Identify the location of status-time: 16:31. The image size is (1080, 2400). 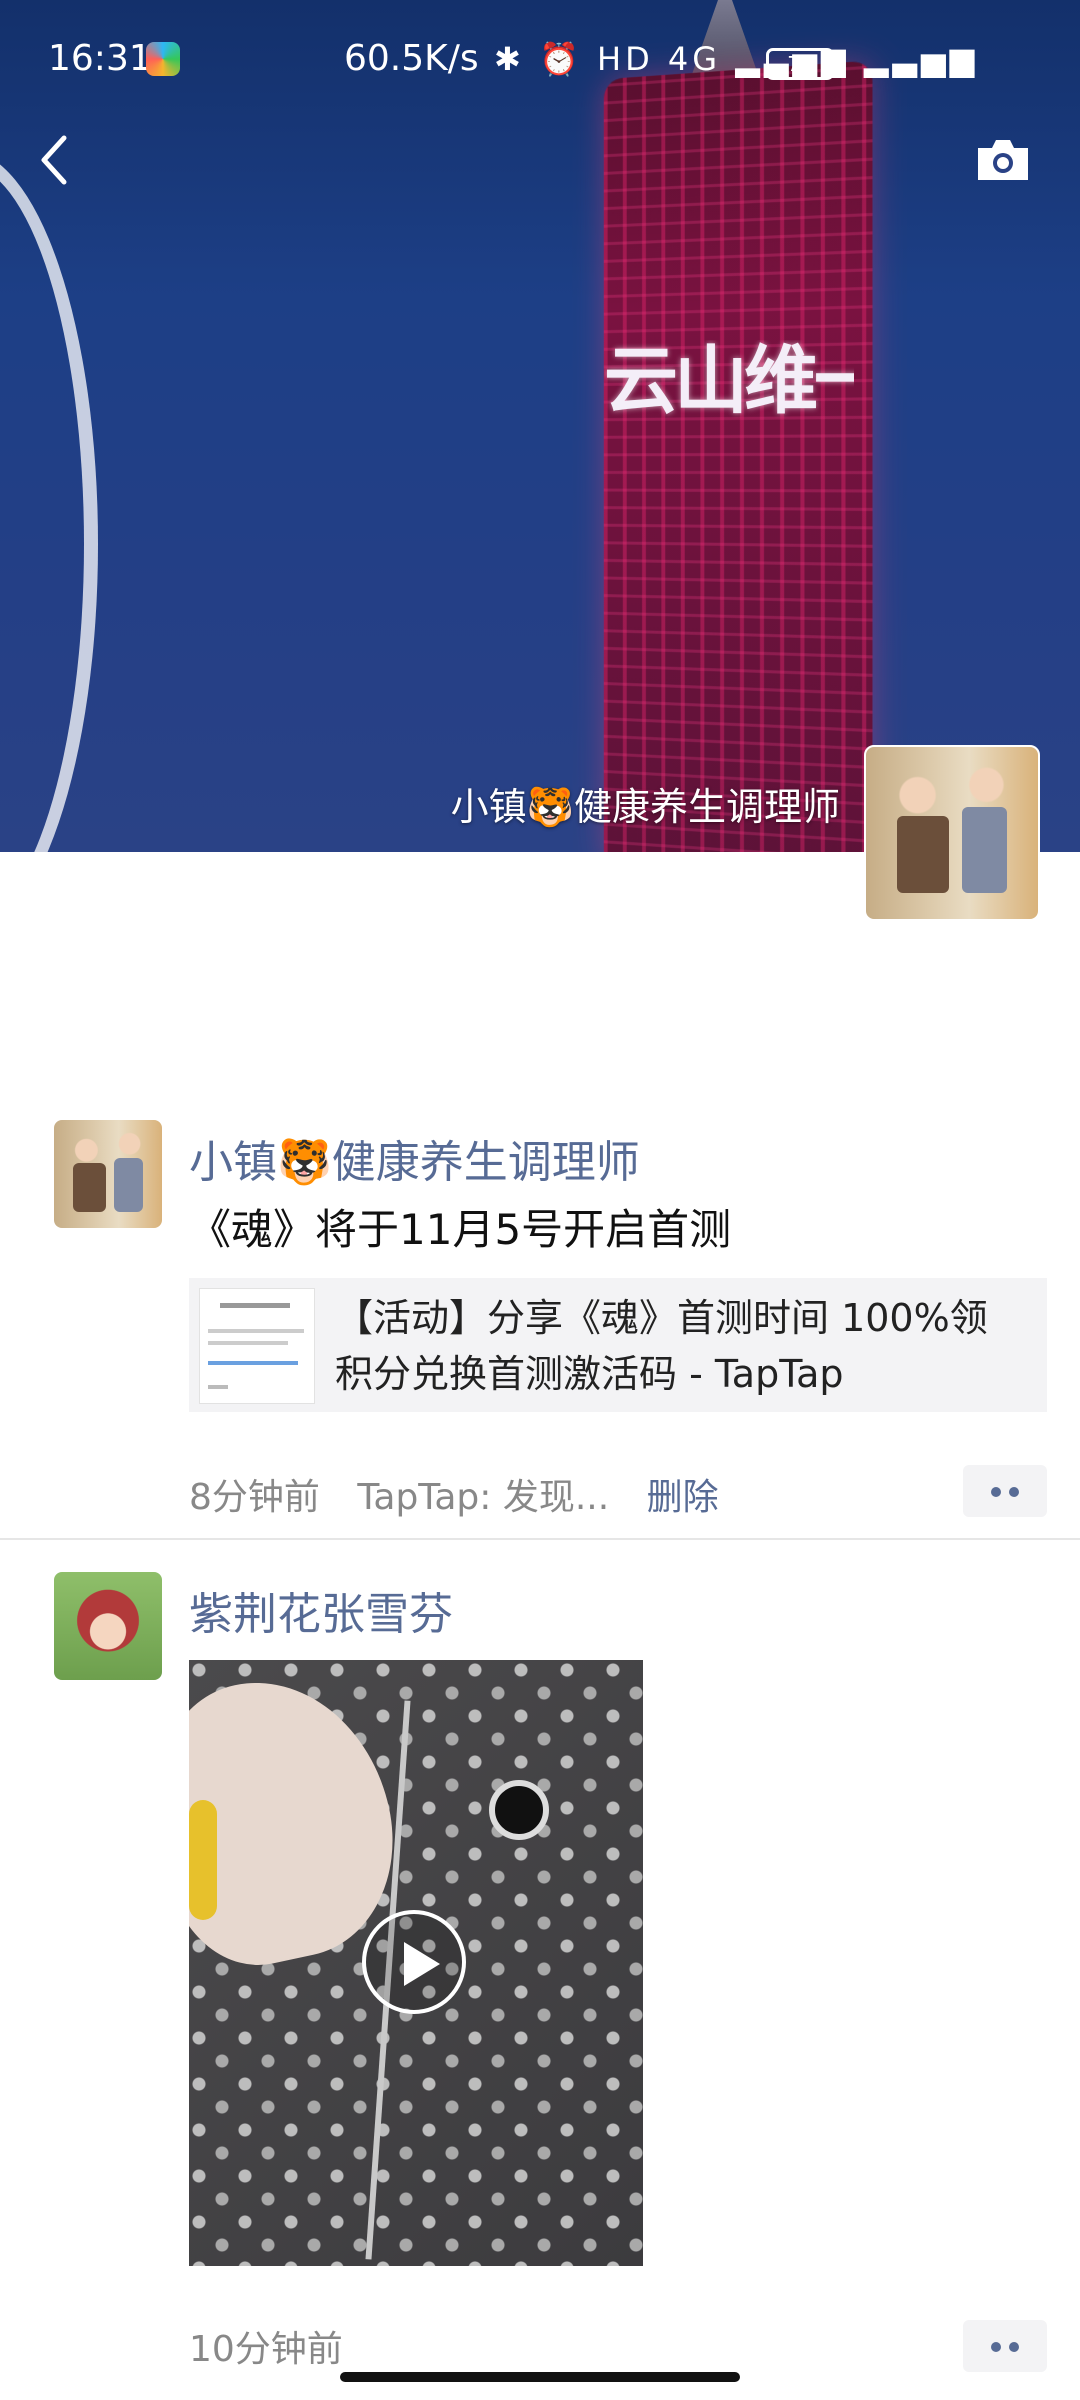
(100, 58).